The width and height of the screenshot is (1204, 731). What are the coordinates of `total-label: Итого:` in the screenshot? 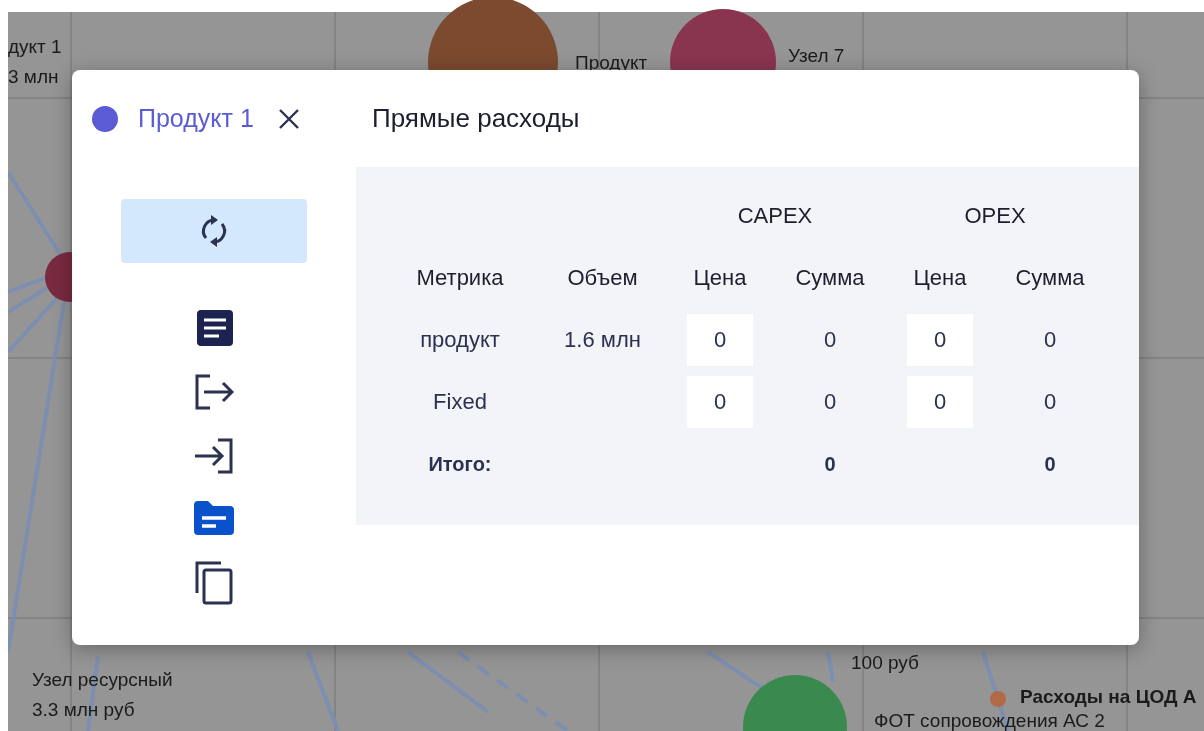 It's located at (460, 464).